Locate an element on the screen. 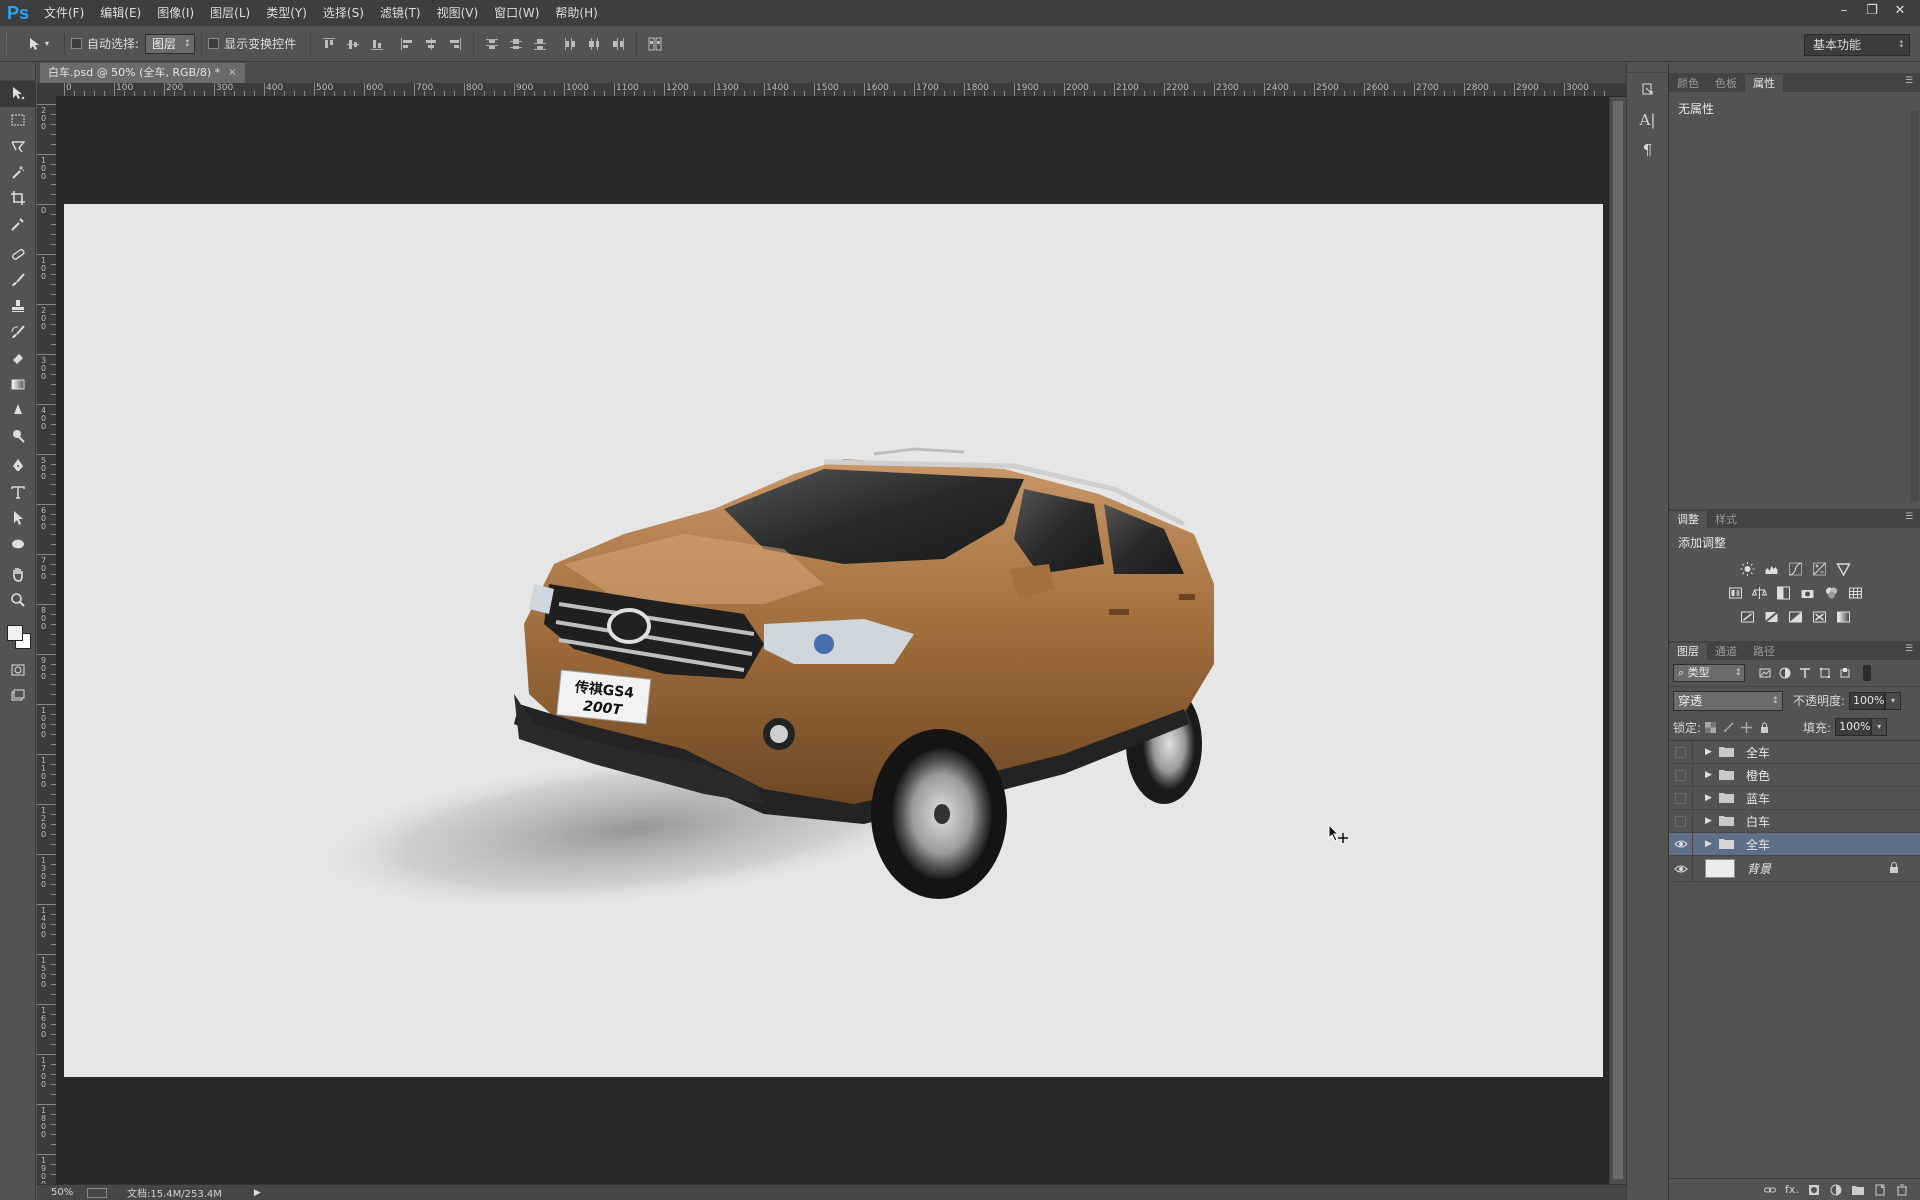 The width and height of the screenshot is (1920, 1200). zoom-tool is located at coordinates (18, 600).